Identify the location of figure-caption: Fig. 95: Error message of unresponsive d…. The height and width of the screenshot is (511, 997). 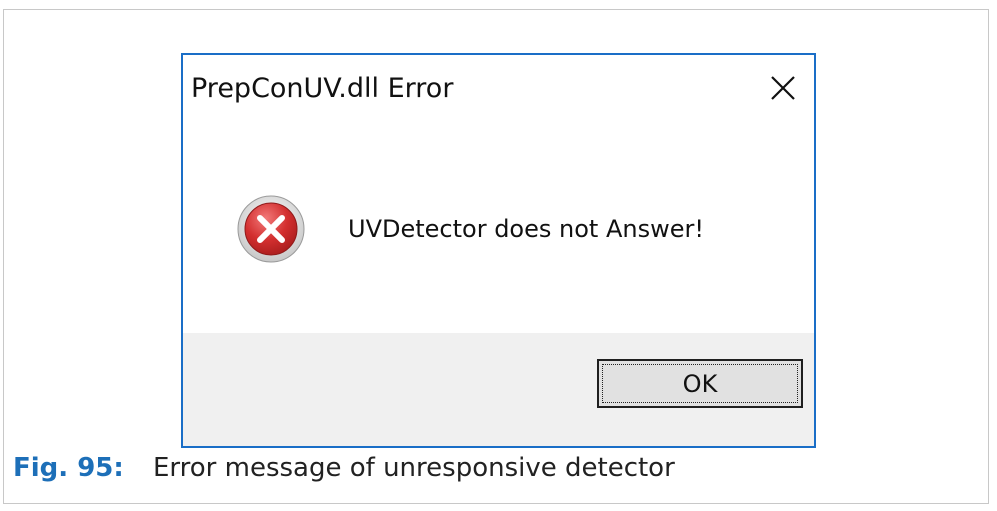
(344, 468).